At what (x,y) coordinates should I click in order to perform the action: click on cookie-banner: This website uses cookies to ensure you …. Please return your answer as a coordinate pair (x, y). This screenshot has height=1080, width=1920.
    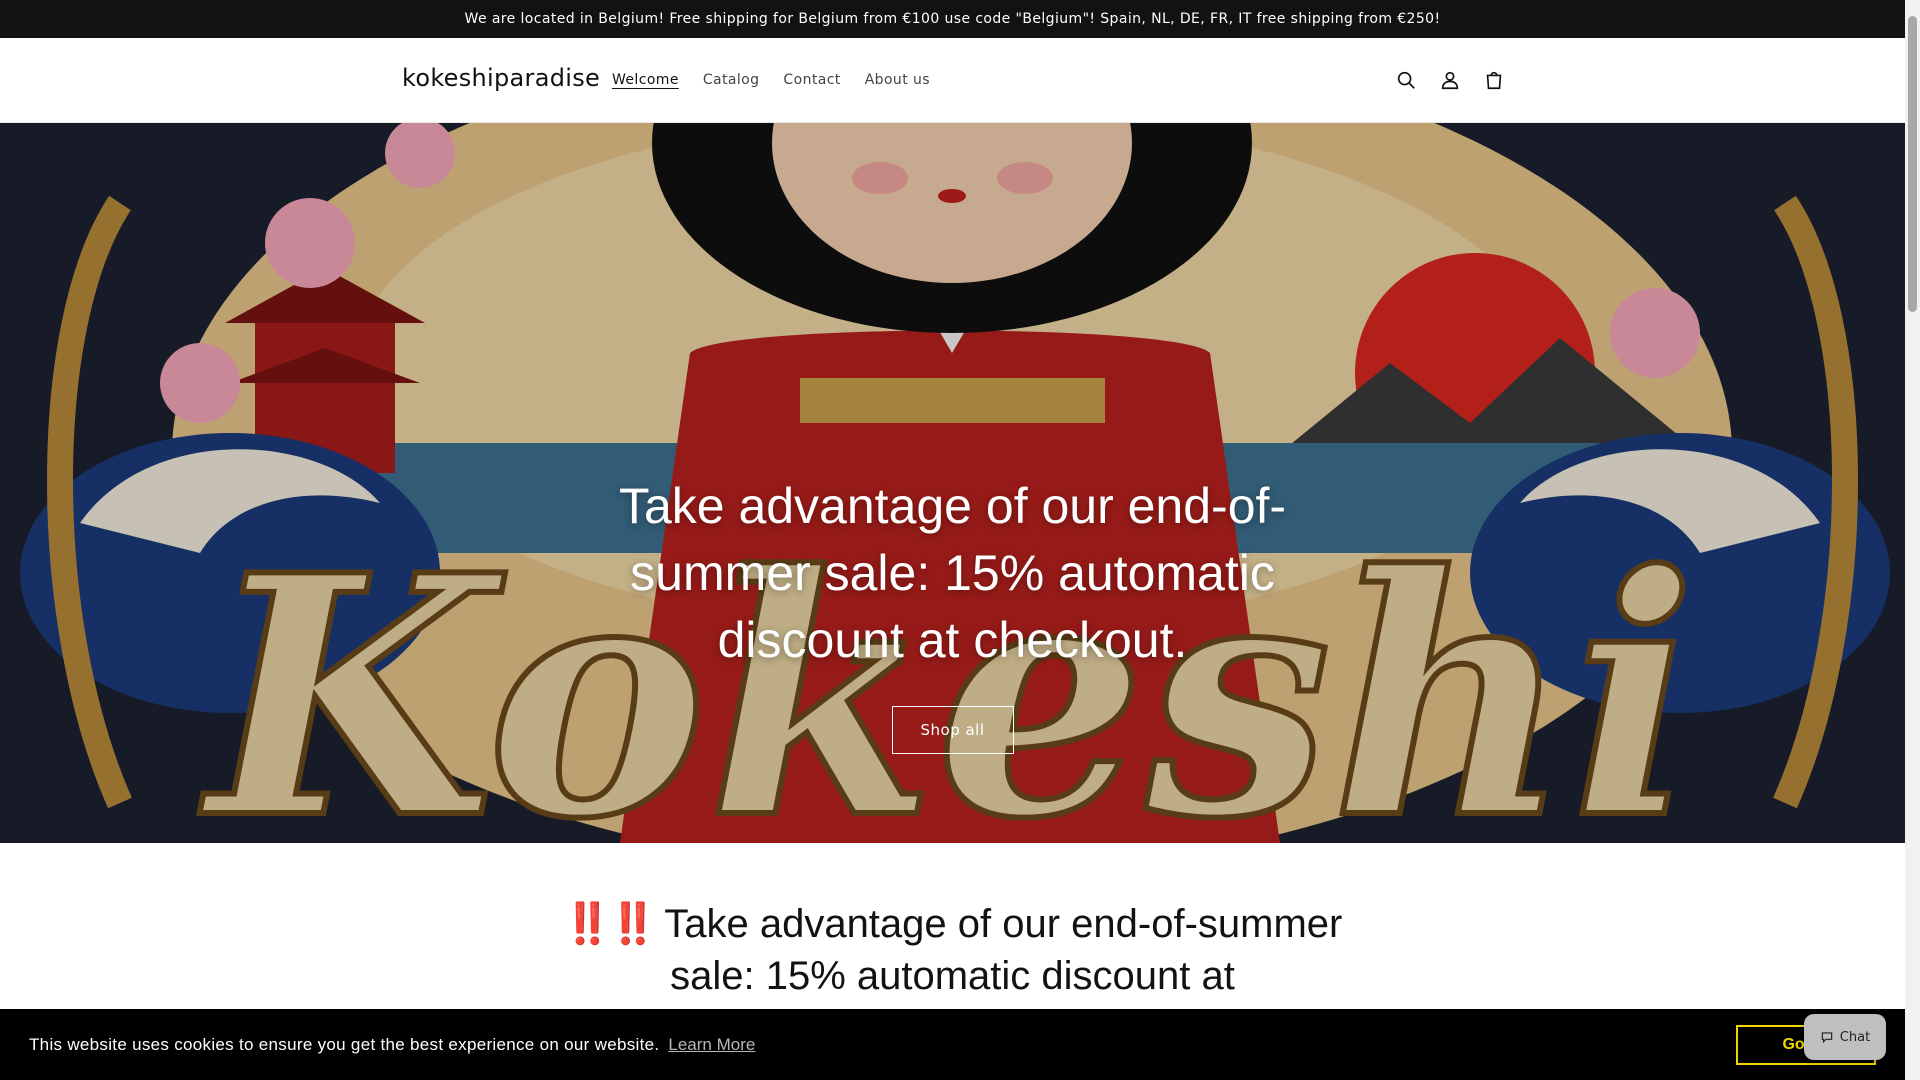
    Looking at the image, I should click on (952, 1044).